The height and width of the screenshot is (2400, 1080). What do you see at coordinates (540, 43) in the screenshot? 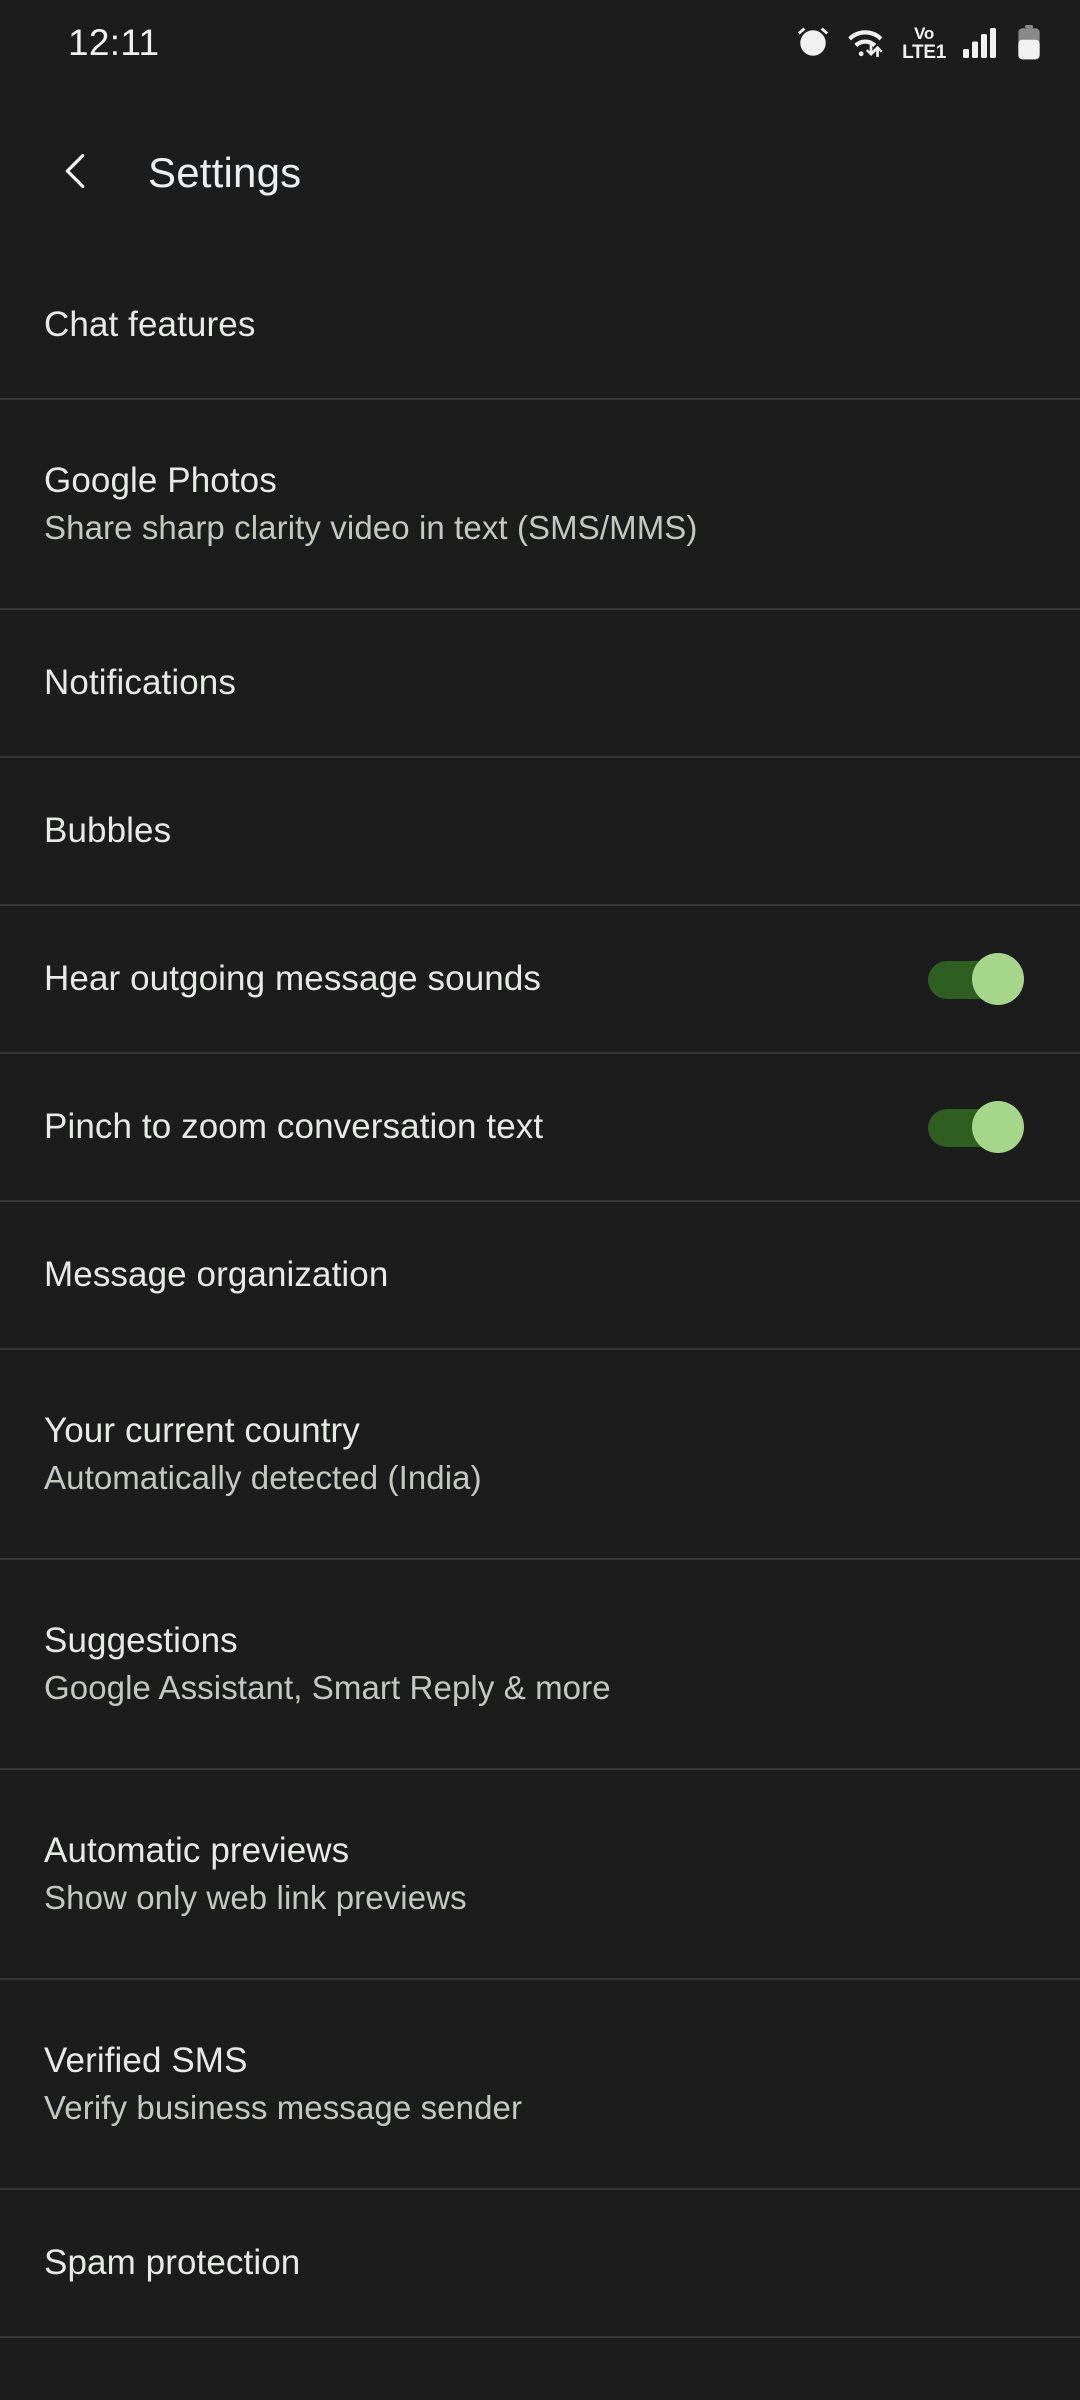
I see `status-bar: 12:11 Vo LTE1` at bounding box center [540, 43].